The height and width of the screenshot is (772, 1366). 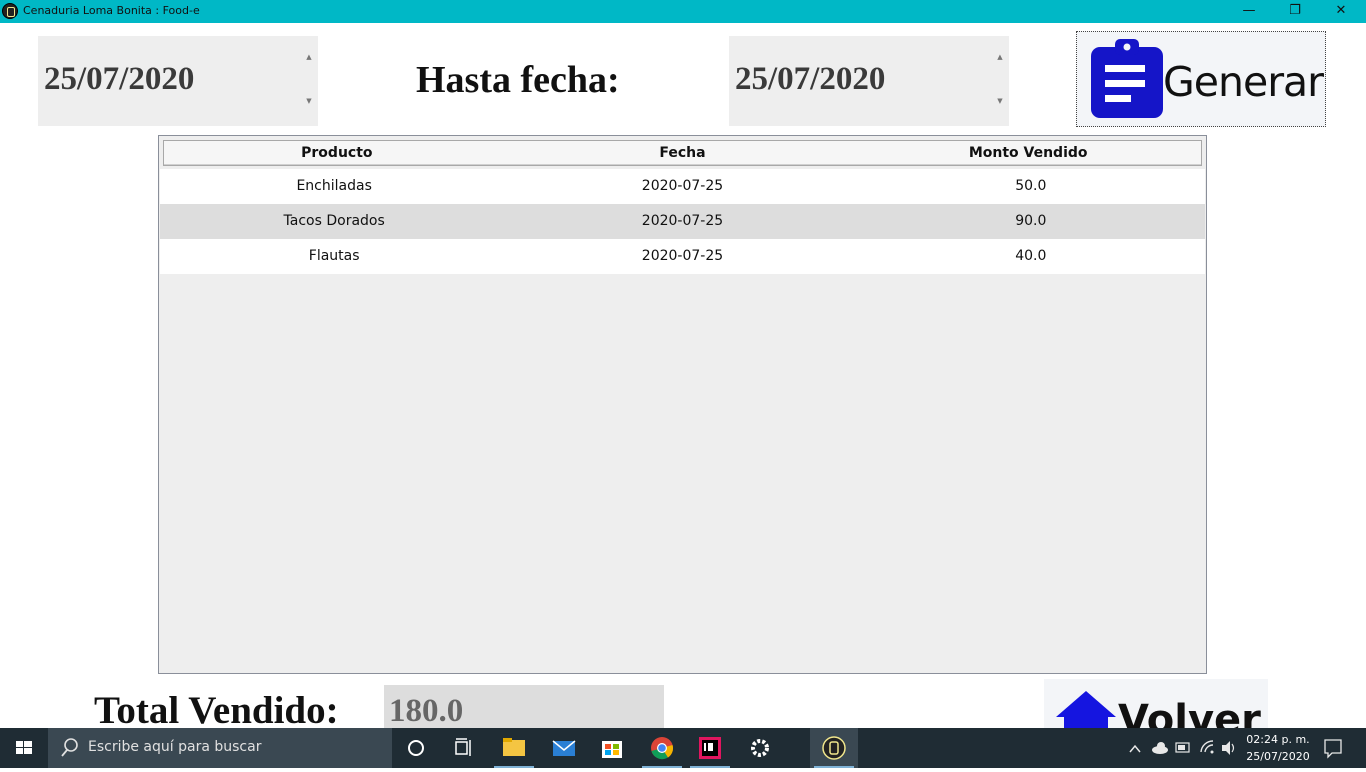 I want to click on generate-button: Generar, so click(x=1201, y=79).